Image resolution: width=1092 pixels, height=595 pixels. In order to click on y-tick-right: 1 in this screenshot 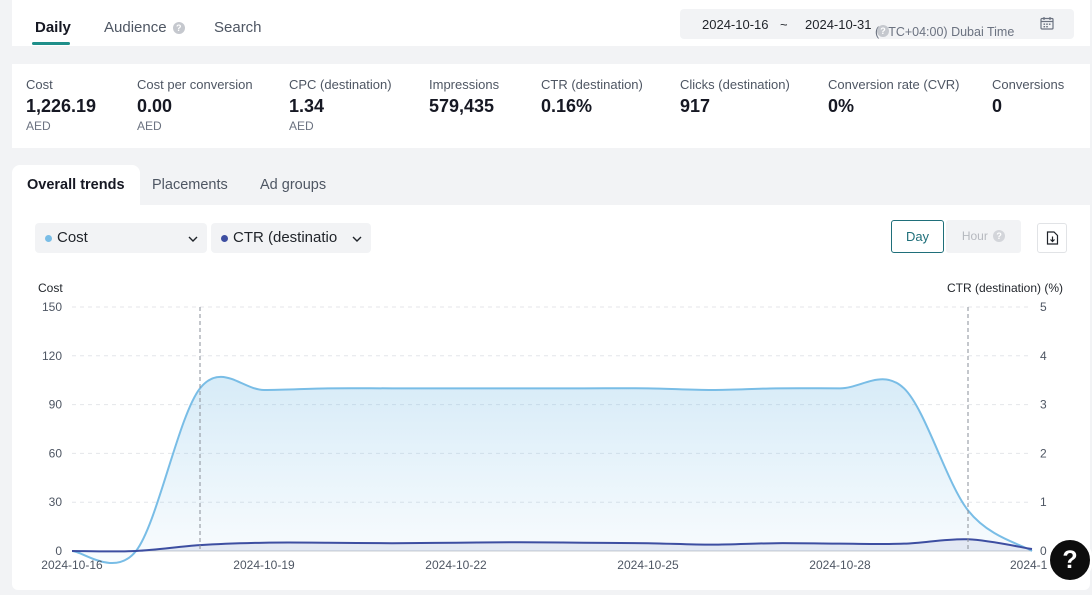, I will do `click(1043, 502)`.